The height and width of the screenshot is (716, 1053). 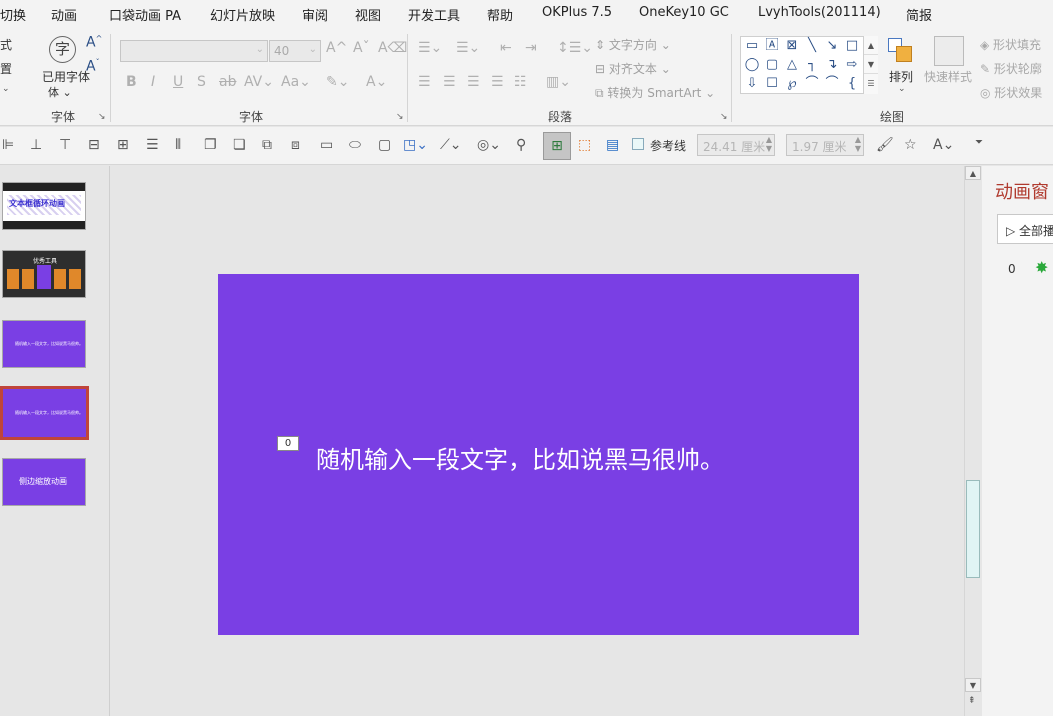 What do you see at coordinates (123, 145) in the screenshot?
I see `align-center-shape-icon: ⊞` at bounding box center [123, 145].